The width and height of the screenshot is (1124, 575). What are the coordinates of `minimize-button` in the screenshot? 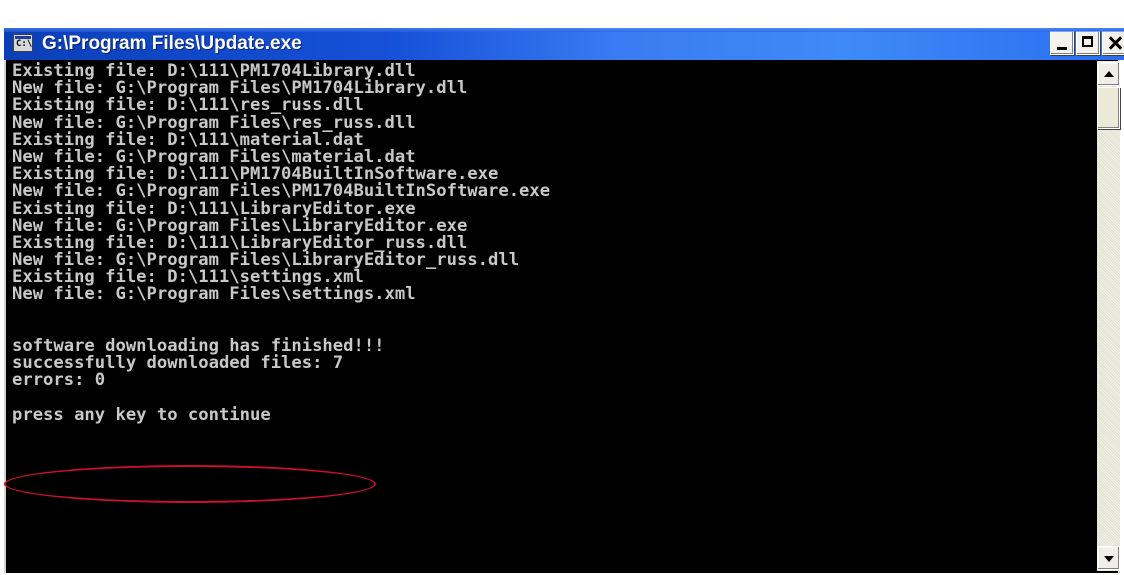 It's located at (1062, 43).